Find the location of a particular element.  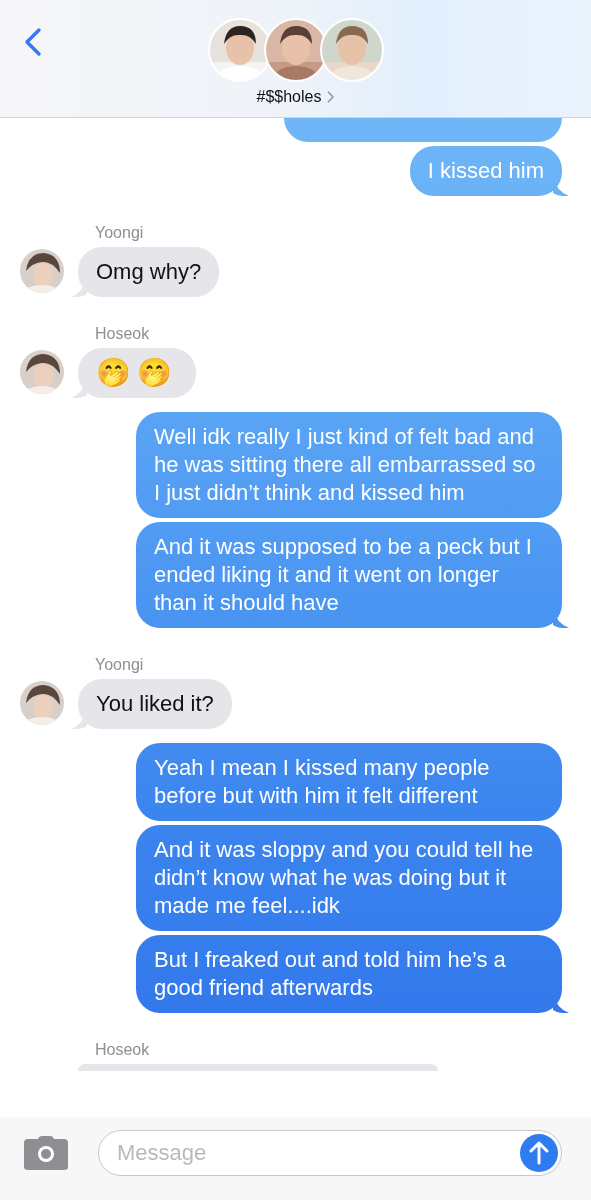

back-icon is located at coordinates (33, 42).